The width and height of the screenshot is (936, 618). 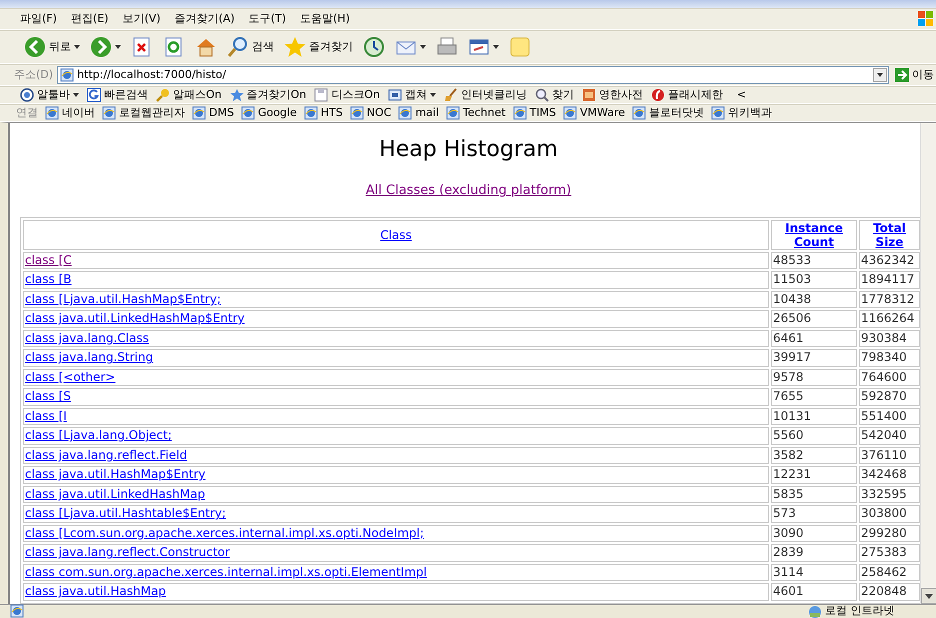 I want to click on link-button: NOC, so click(x=371, y=113).